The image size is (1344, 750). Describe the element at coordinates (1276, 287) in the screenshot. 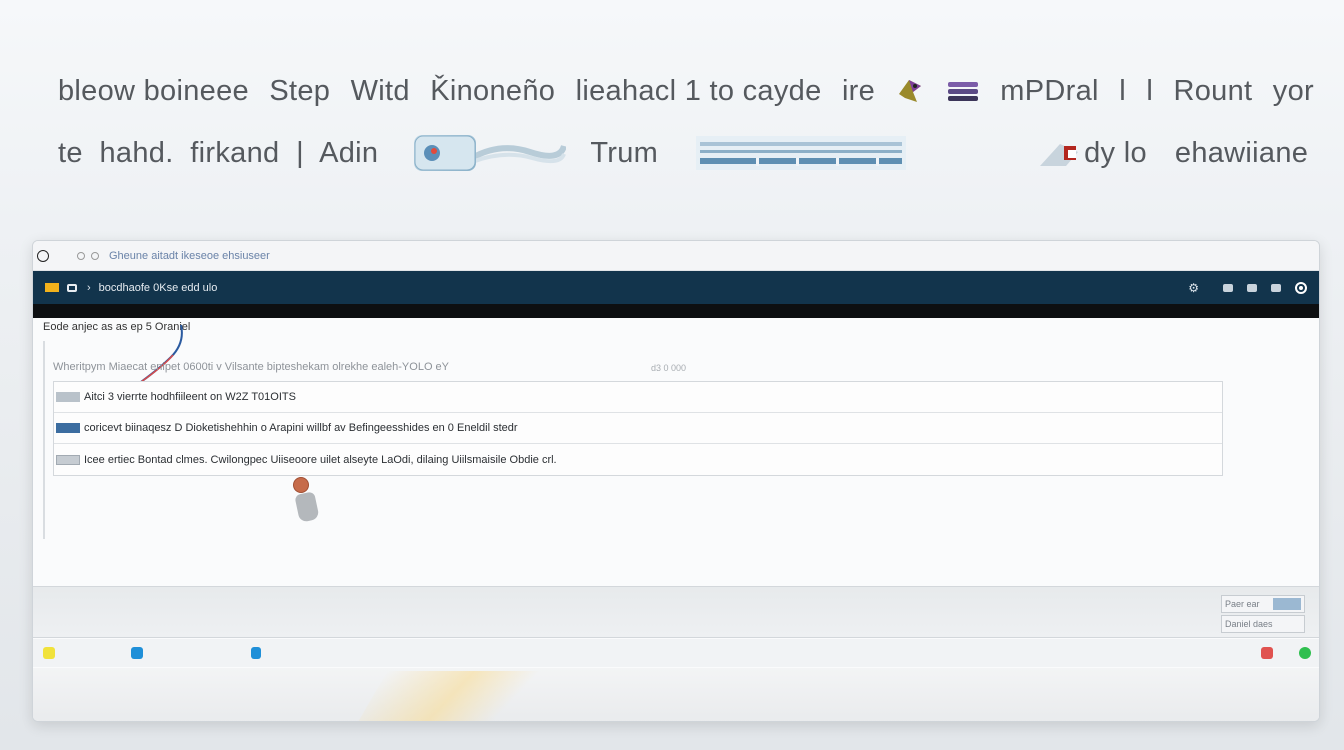

I see `menu-icon` at that location.